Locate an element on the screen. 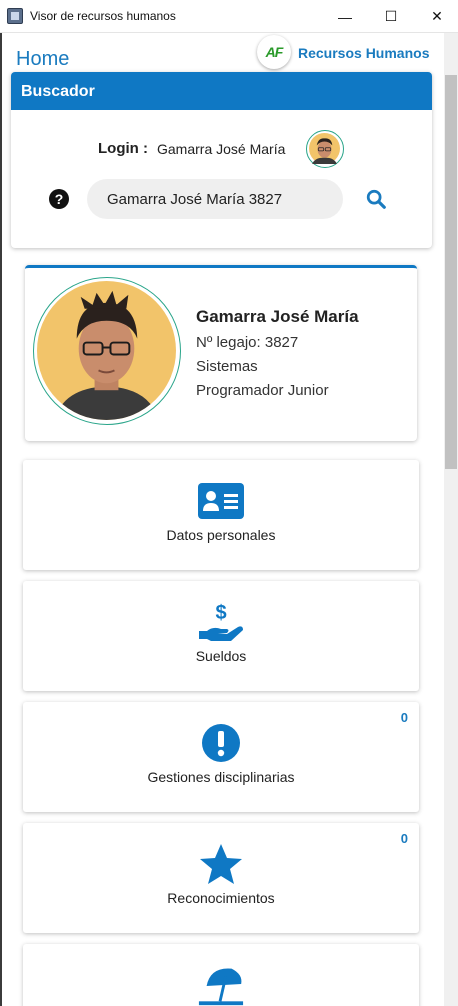 The width and height of the screenshot is (458, 1006). tile-label: Datos personales is located at coordinates (221, 535).